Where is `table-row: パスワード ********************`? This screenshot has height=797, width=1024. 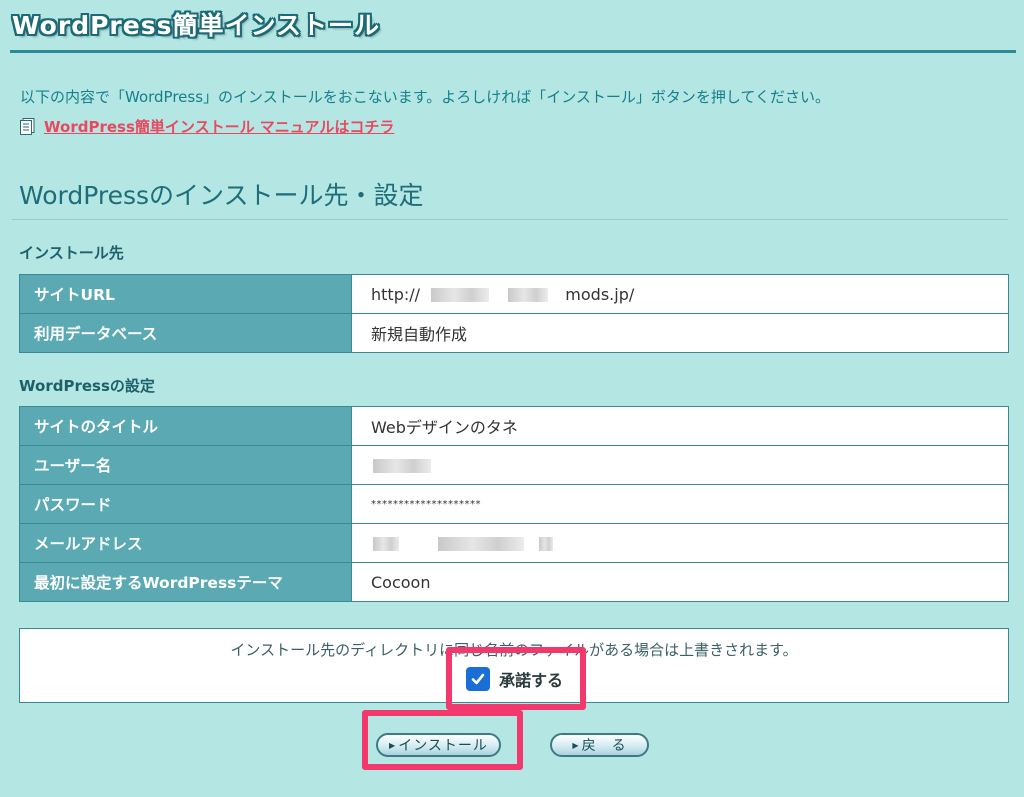 table-row: パスワード ******************** is located at coordinates (514, 504).